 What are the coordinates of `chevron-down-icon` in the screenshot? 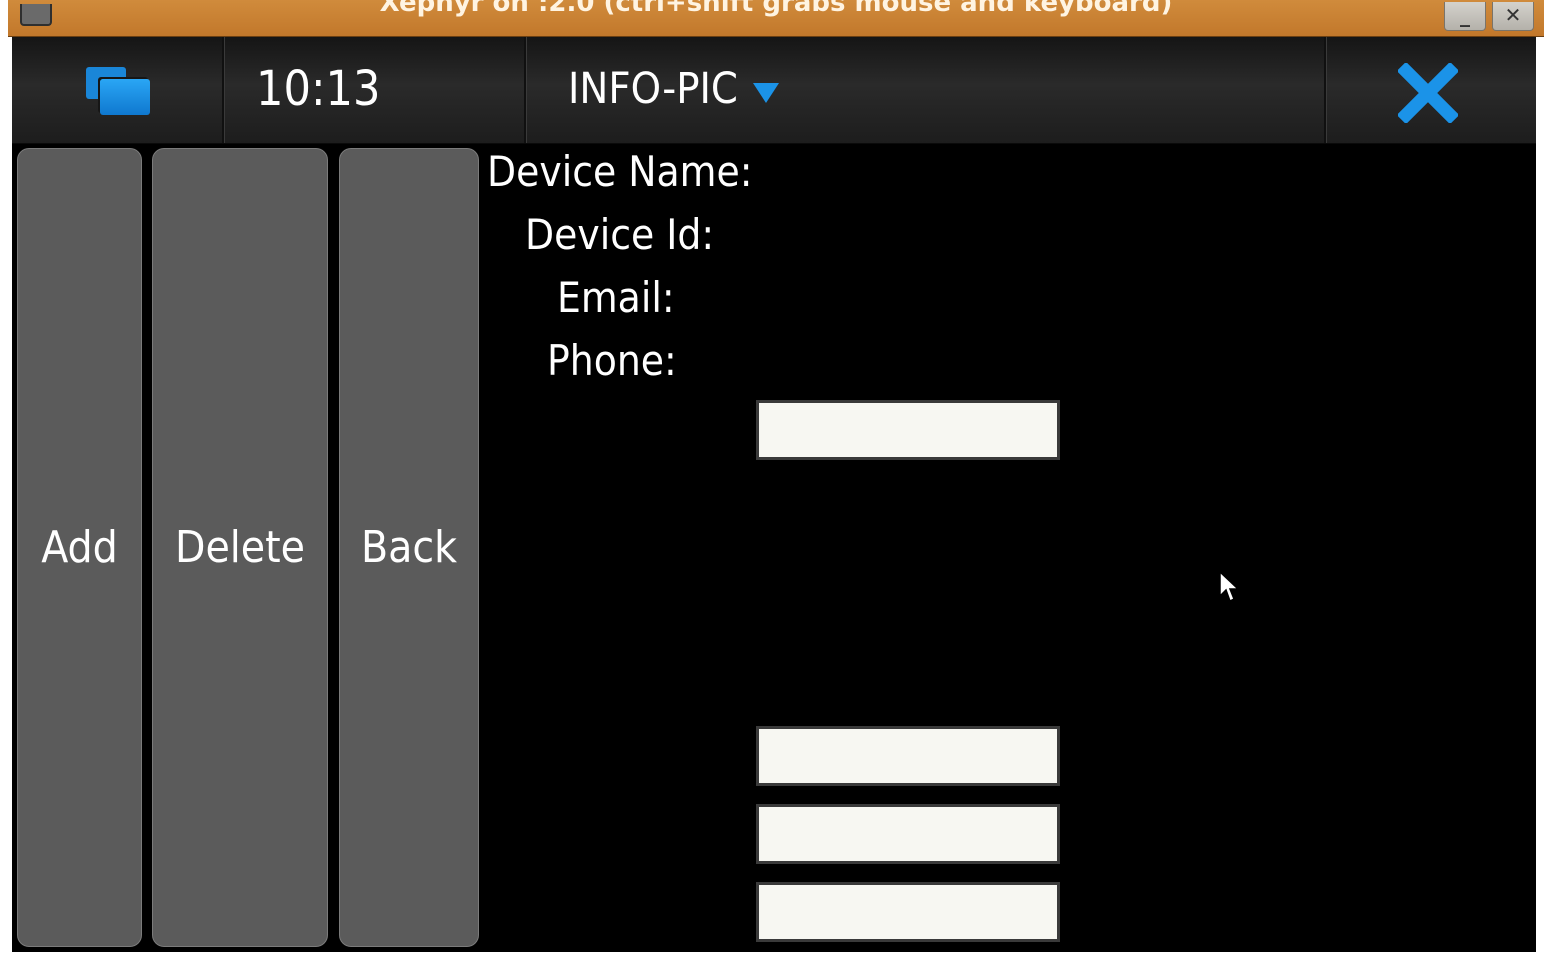 It's located at (766, 93).